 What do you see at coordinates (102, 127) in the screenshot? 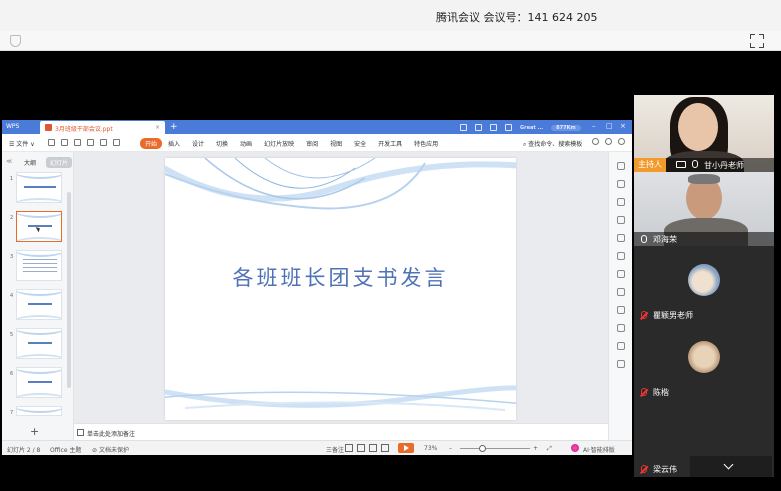
I see `document-tab: 3月班级干部会议.ppt ×` at bounding box center [102, 127].